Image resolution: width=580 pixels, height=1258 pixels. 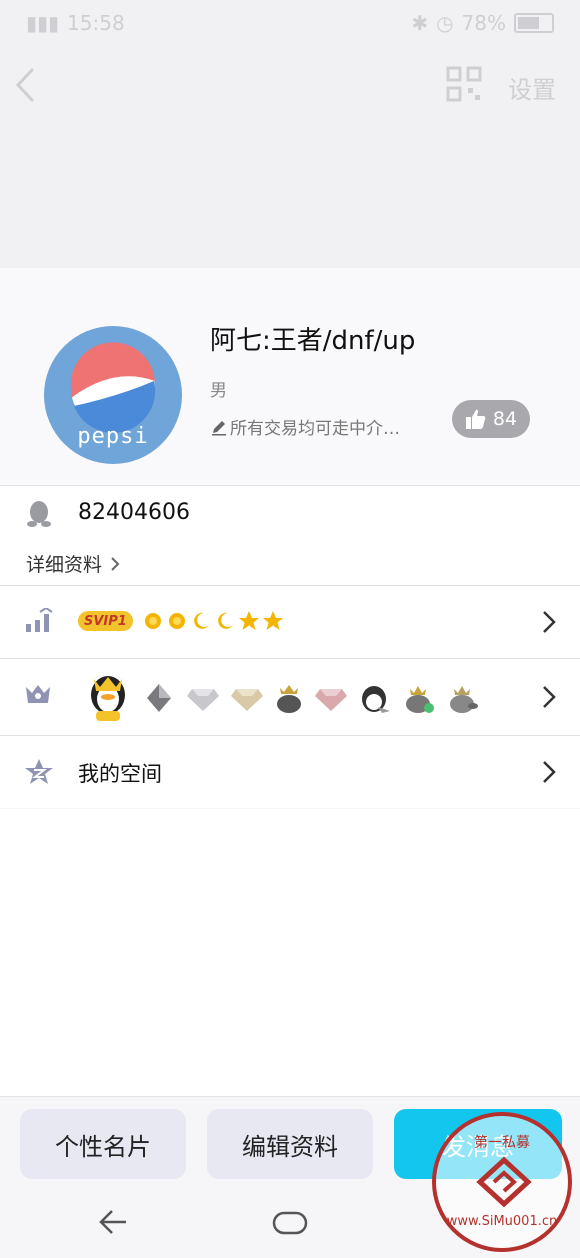 I want to click on thumbs-up-icon, so click(x=475, y=419).